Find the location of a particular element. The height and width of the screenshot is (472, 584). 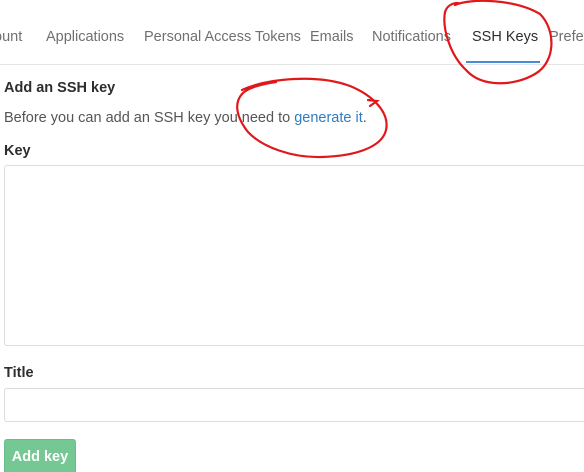

intro-text-suffix: . is located at coordinates (364, 118).